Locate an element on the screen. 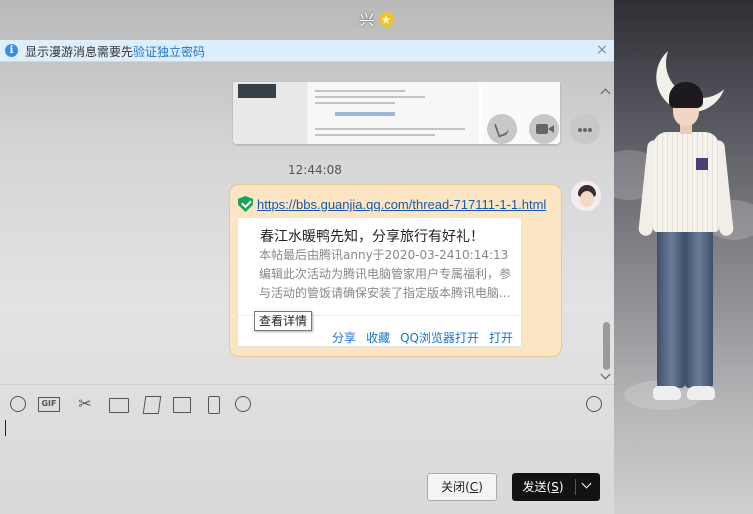 Image resolution: width=753 pixels, height=514 pixels. open-action: 打开 is located at coordinates (501, 338).